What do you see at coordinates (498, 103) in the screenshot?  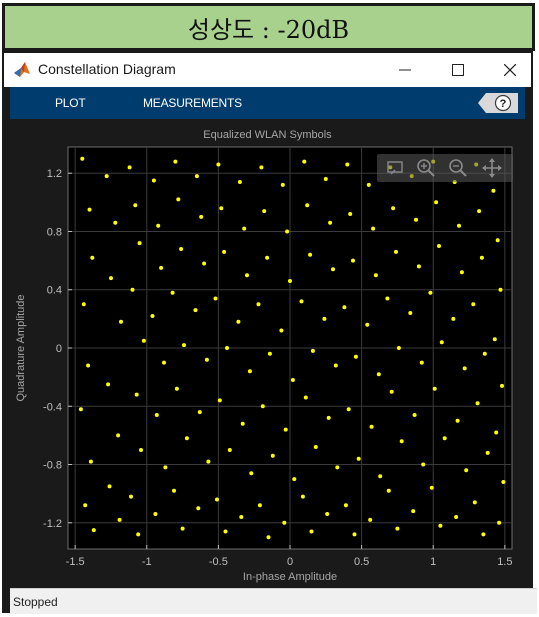 I see `help-icon: ?` at bounding box center [498, 103].